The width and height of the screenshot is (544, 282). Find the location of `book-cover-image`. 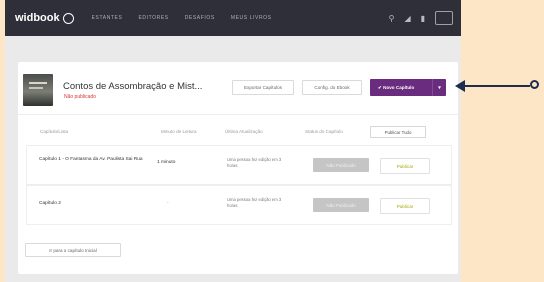

book-cover-image is located at coordinates (38, 90).